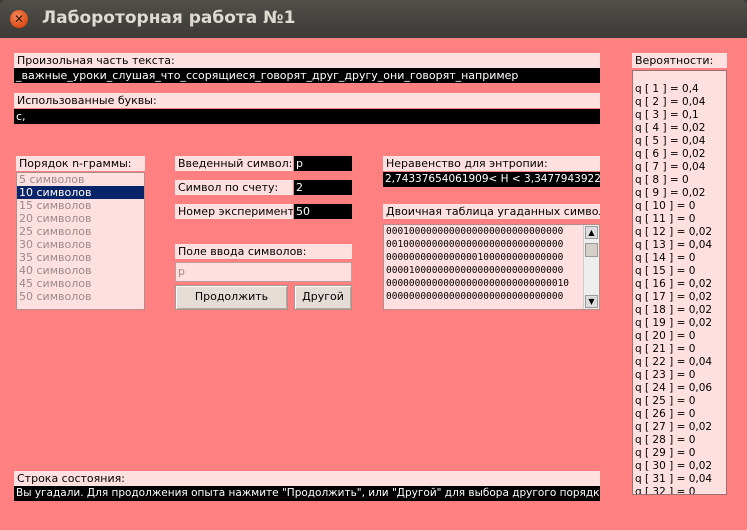  What do you see at coordinates (665, 440) in the screenshot?
I see `probability-item: q [ 28 ] = 0` at bounding box center [665, 440].